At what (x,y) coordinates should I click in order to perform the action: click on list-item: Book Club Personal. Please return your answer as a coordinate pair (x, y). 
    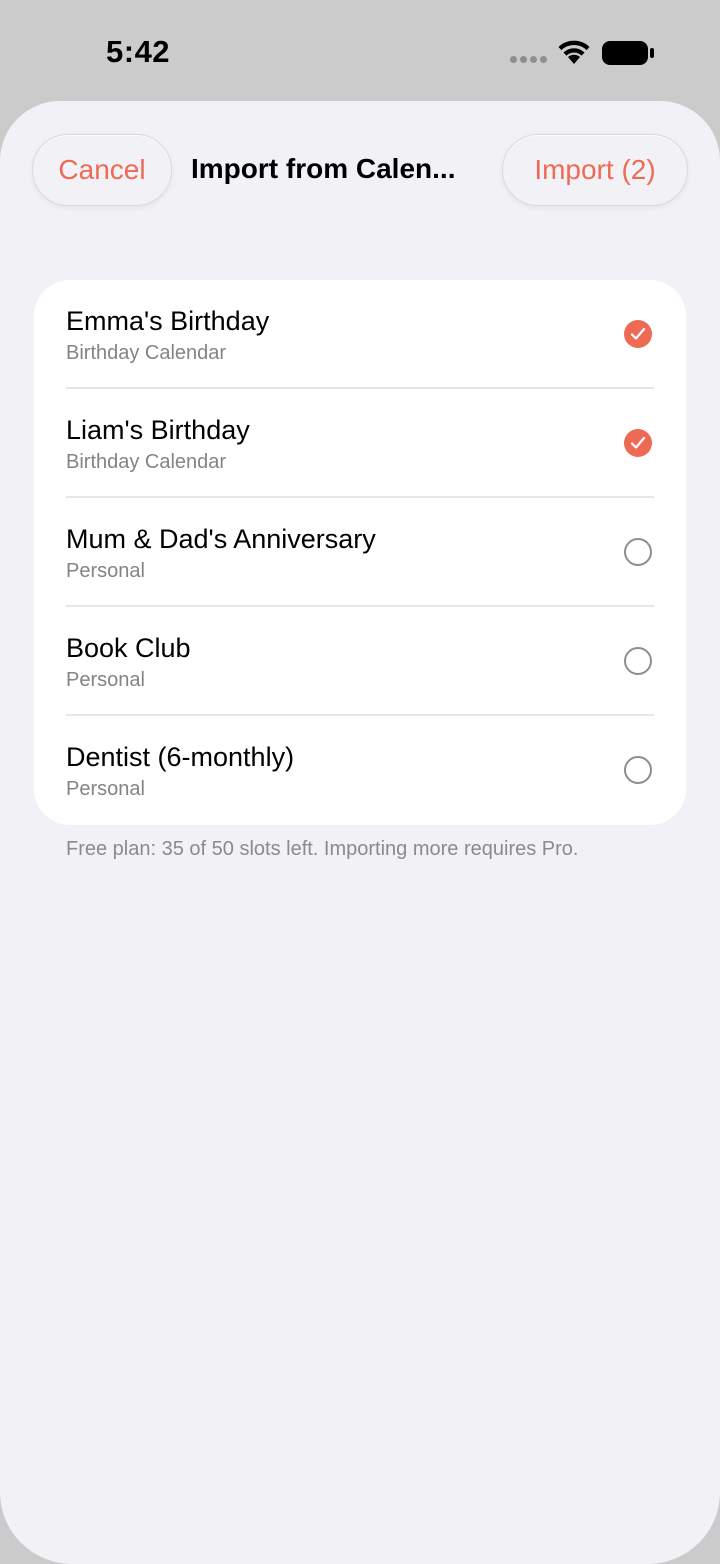
    Looking at the image, I should click on (360, 661).